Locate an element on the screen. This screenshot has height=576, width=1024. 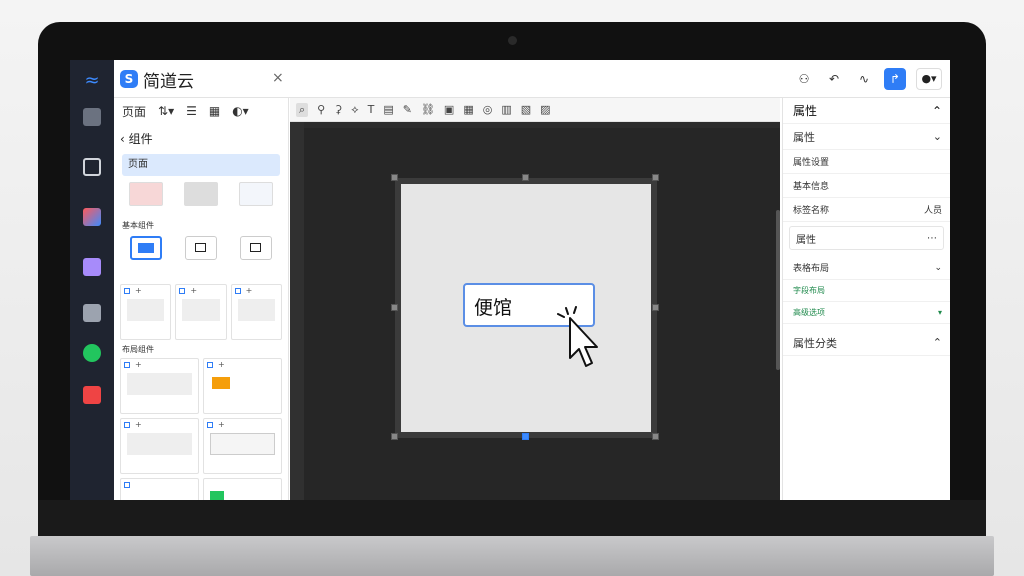
more-icon: ⋯ is located at coordinates (932, 238).